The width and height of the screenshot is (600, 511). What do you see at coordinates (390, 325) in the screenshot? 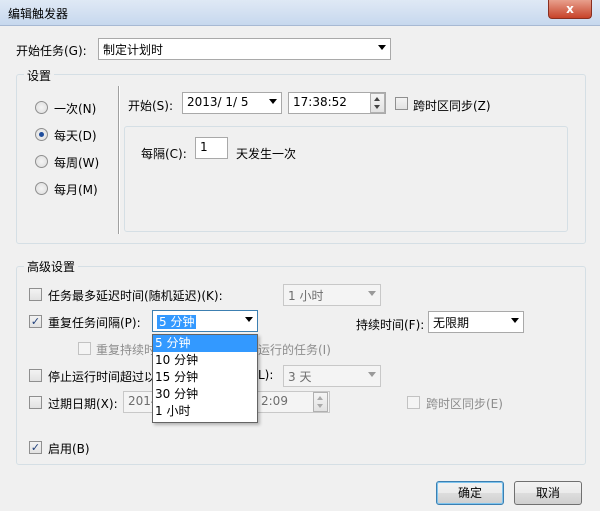
I see `duration-label: 持续时间(F):` at bounding box center [390, 325].